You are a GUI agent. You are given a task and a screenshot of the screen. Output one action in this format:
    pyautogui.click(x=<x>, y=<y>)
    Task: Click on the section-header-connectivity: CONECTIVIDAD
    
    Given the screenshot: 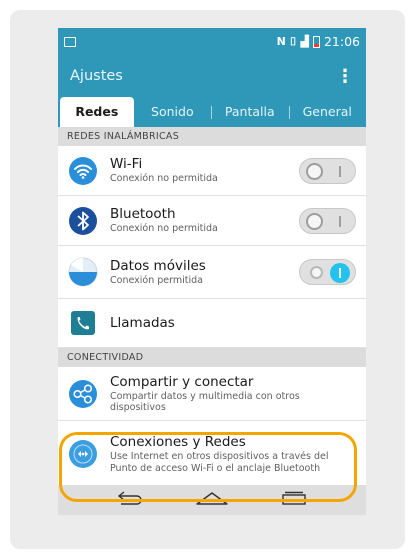 What is the action you would take?
    pyautogui.click(x=212, y=357)
    